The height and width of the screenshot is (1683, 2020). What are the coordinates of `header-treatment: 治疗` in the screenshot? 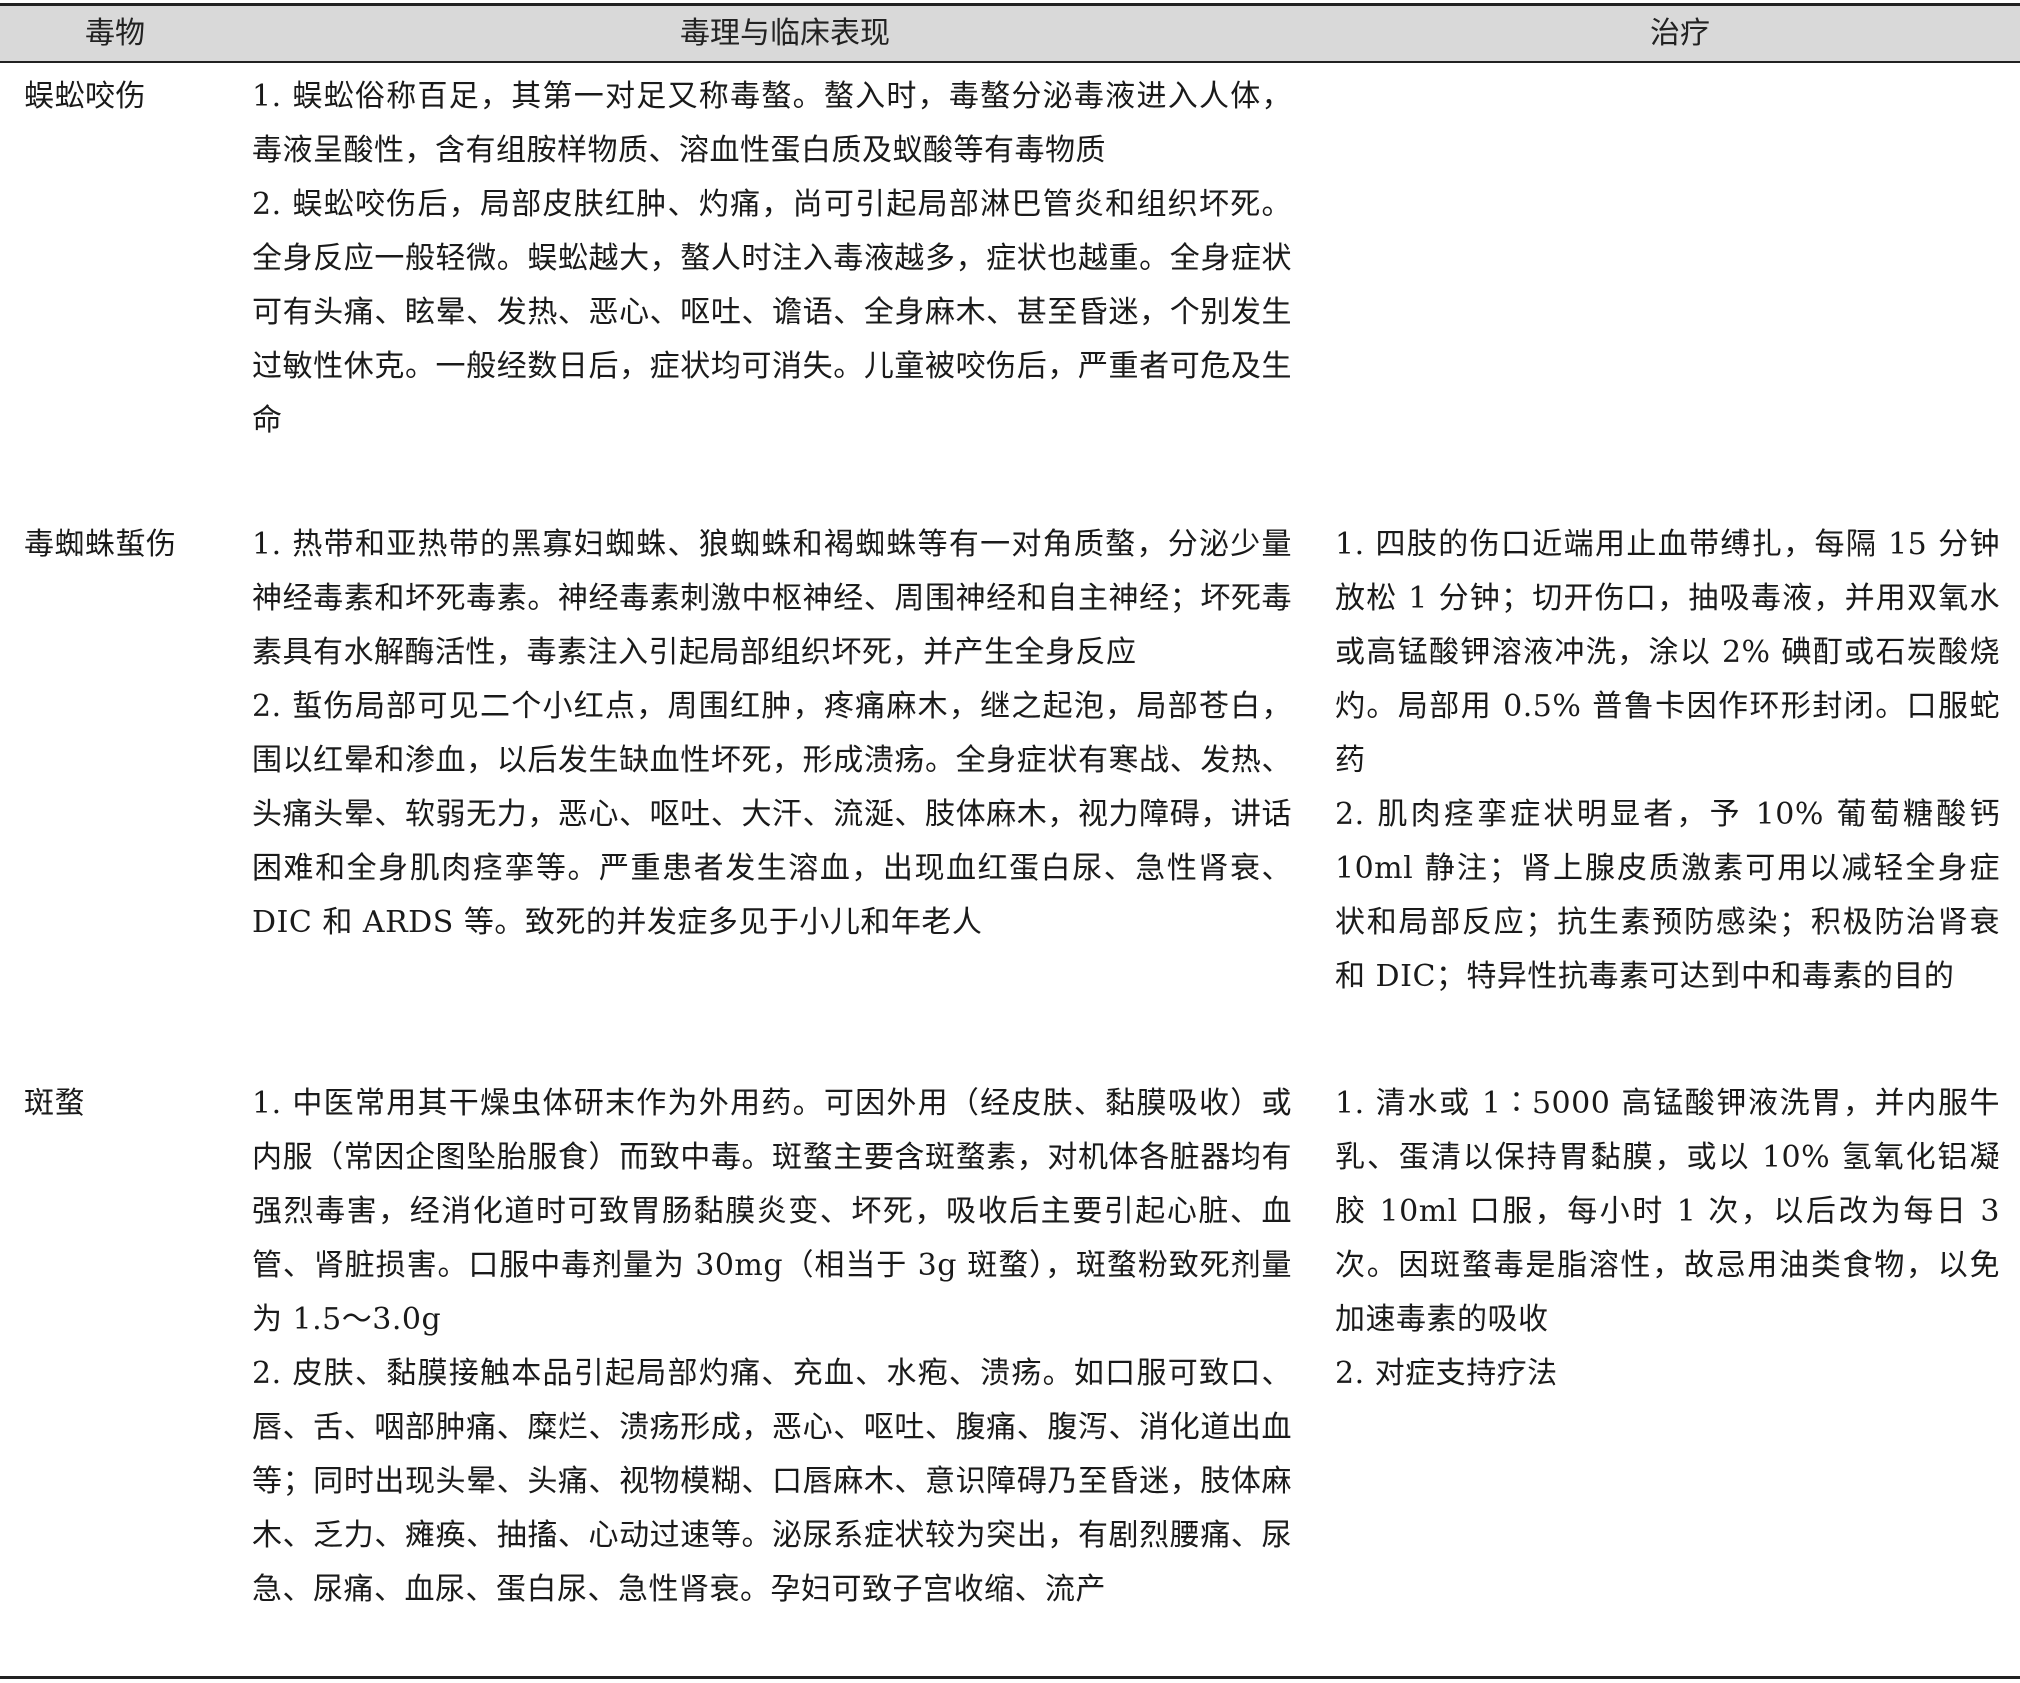 It's located at (1680, 33).